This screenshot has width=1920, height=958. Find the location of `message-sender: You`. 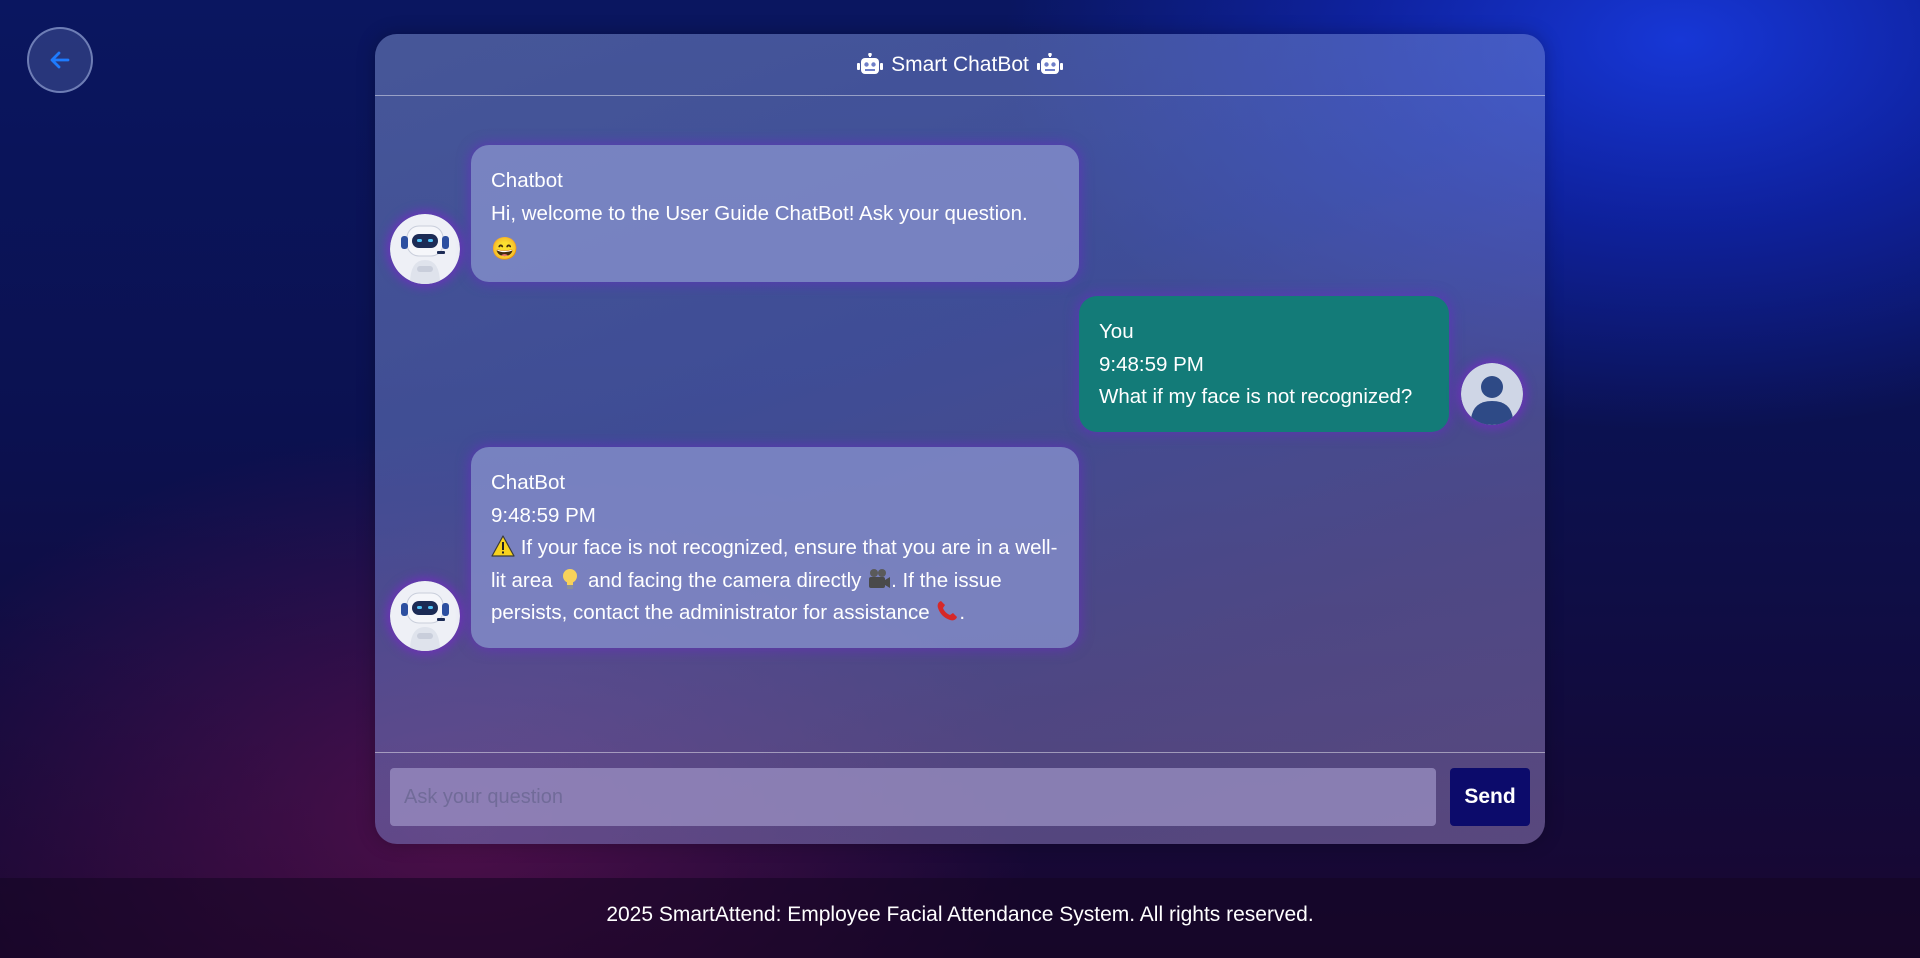

message-sender: You is located at coordinates (1116, 331).